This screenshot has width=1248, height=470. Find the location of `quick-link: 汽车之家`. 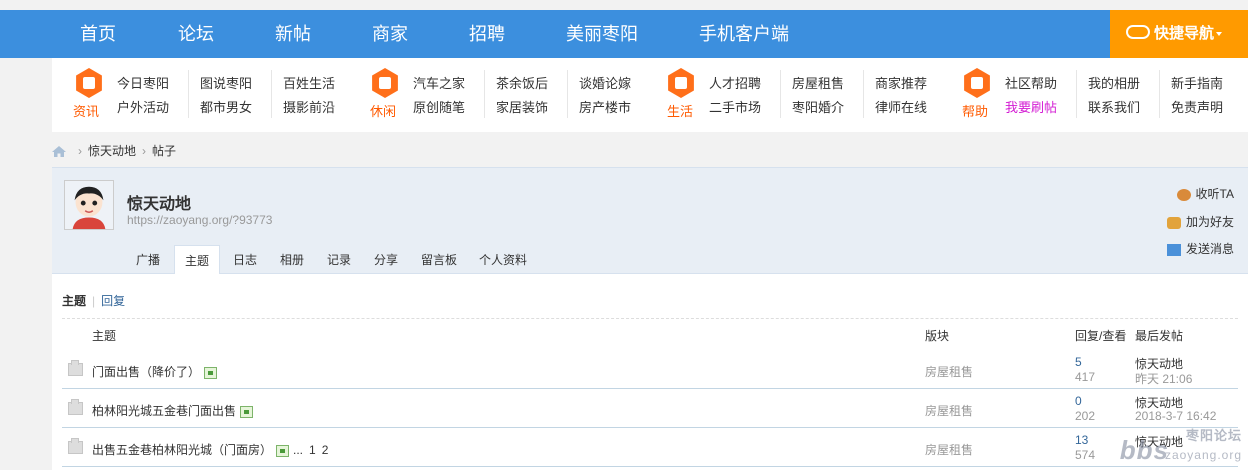

quick-link: 汽车之家 is located at coordinates (439, 82).